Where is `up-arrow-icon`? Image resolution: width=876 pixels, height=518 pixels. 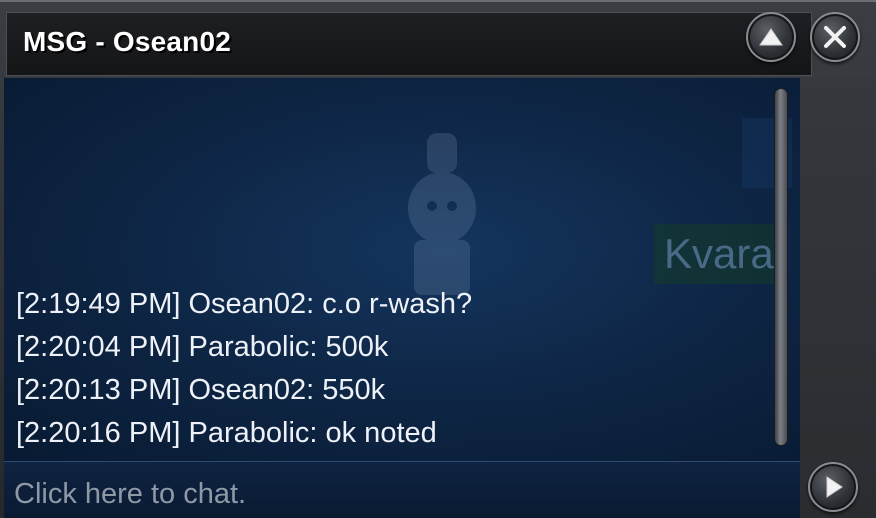
up-arrow-icon is located at coordinates (771, 37).